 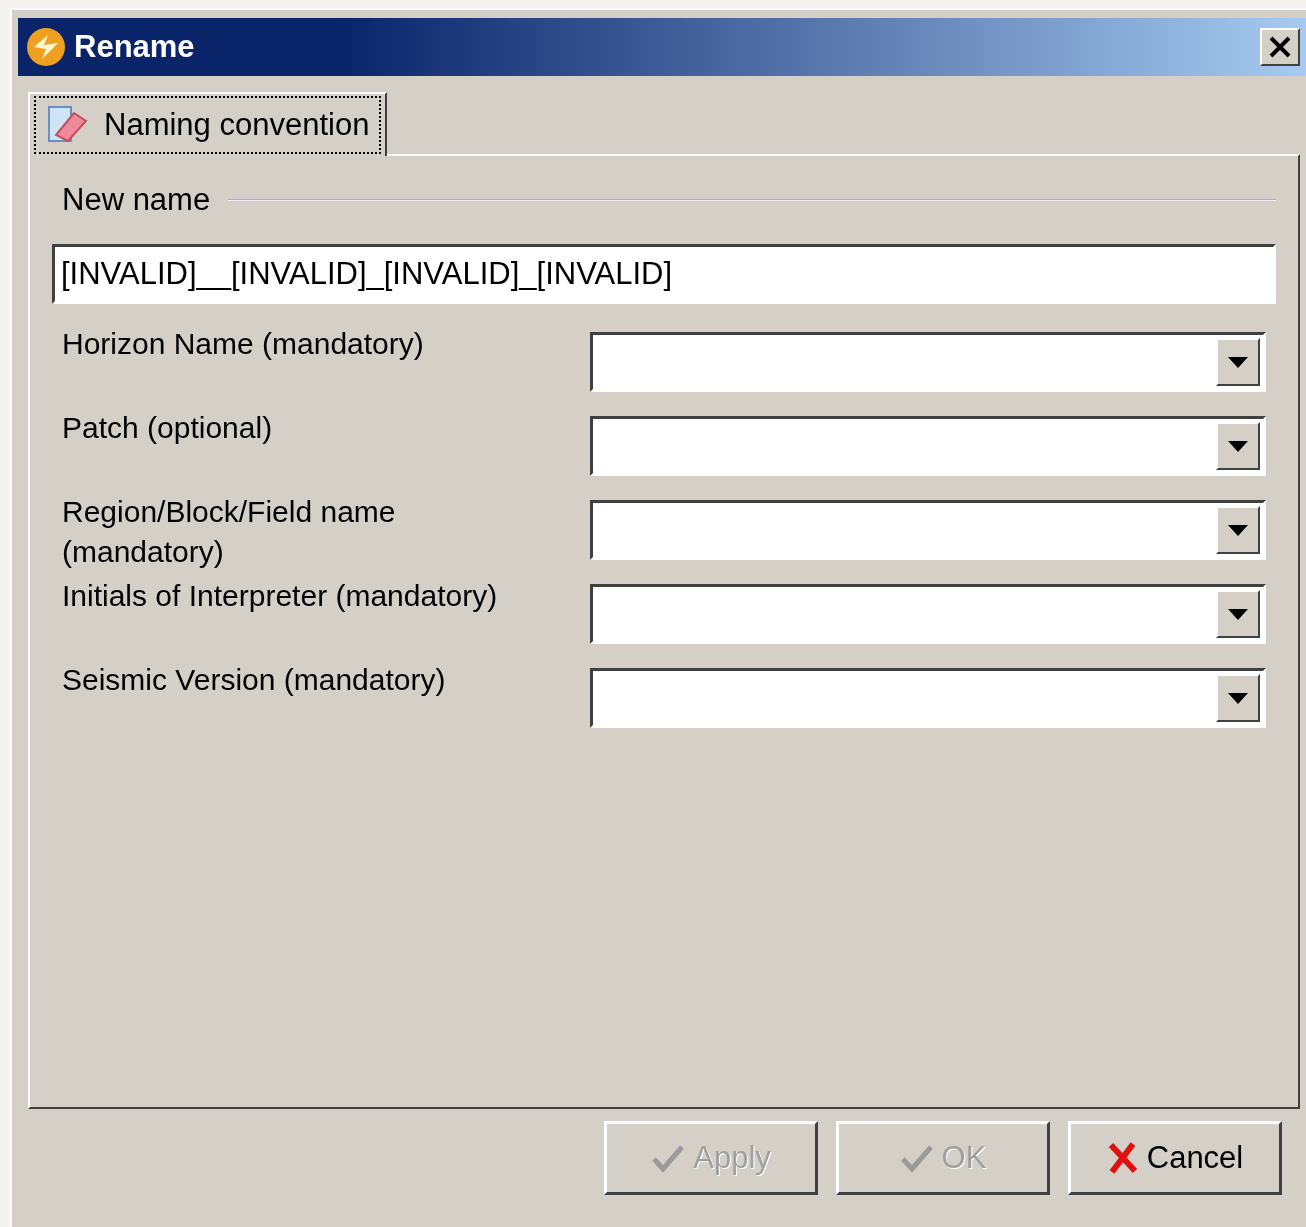 What do you see at coordinates (136, 200) in the screenshot?
I see `section-label: New name` at bounding box center [136, 200].